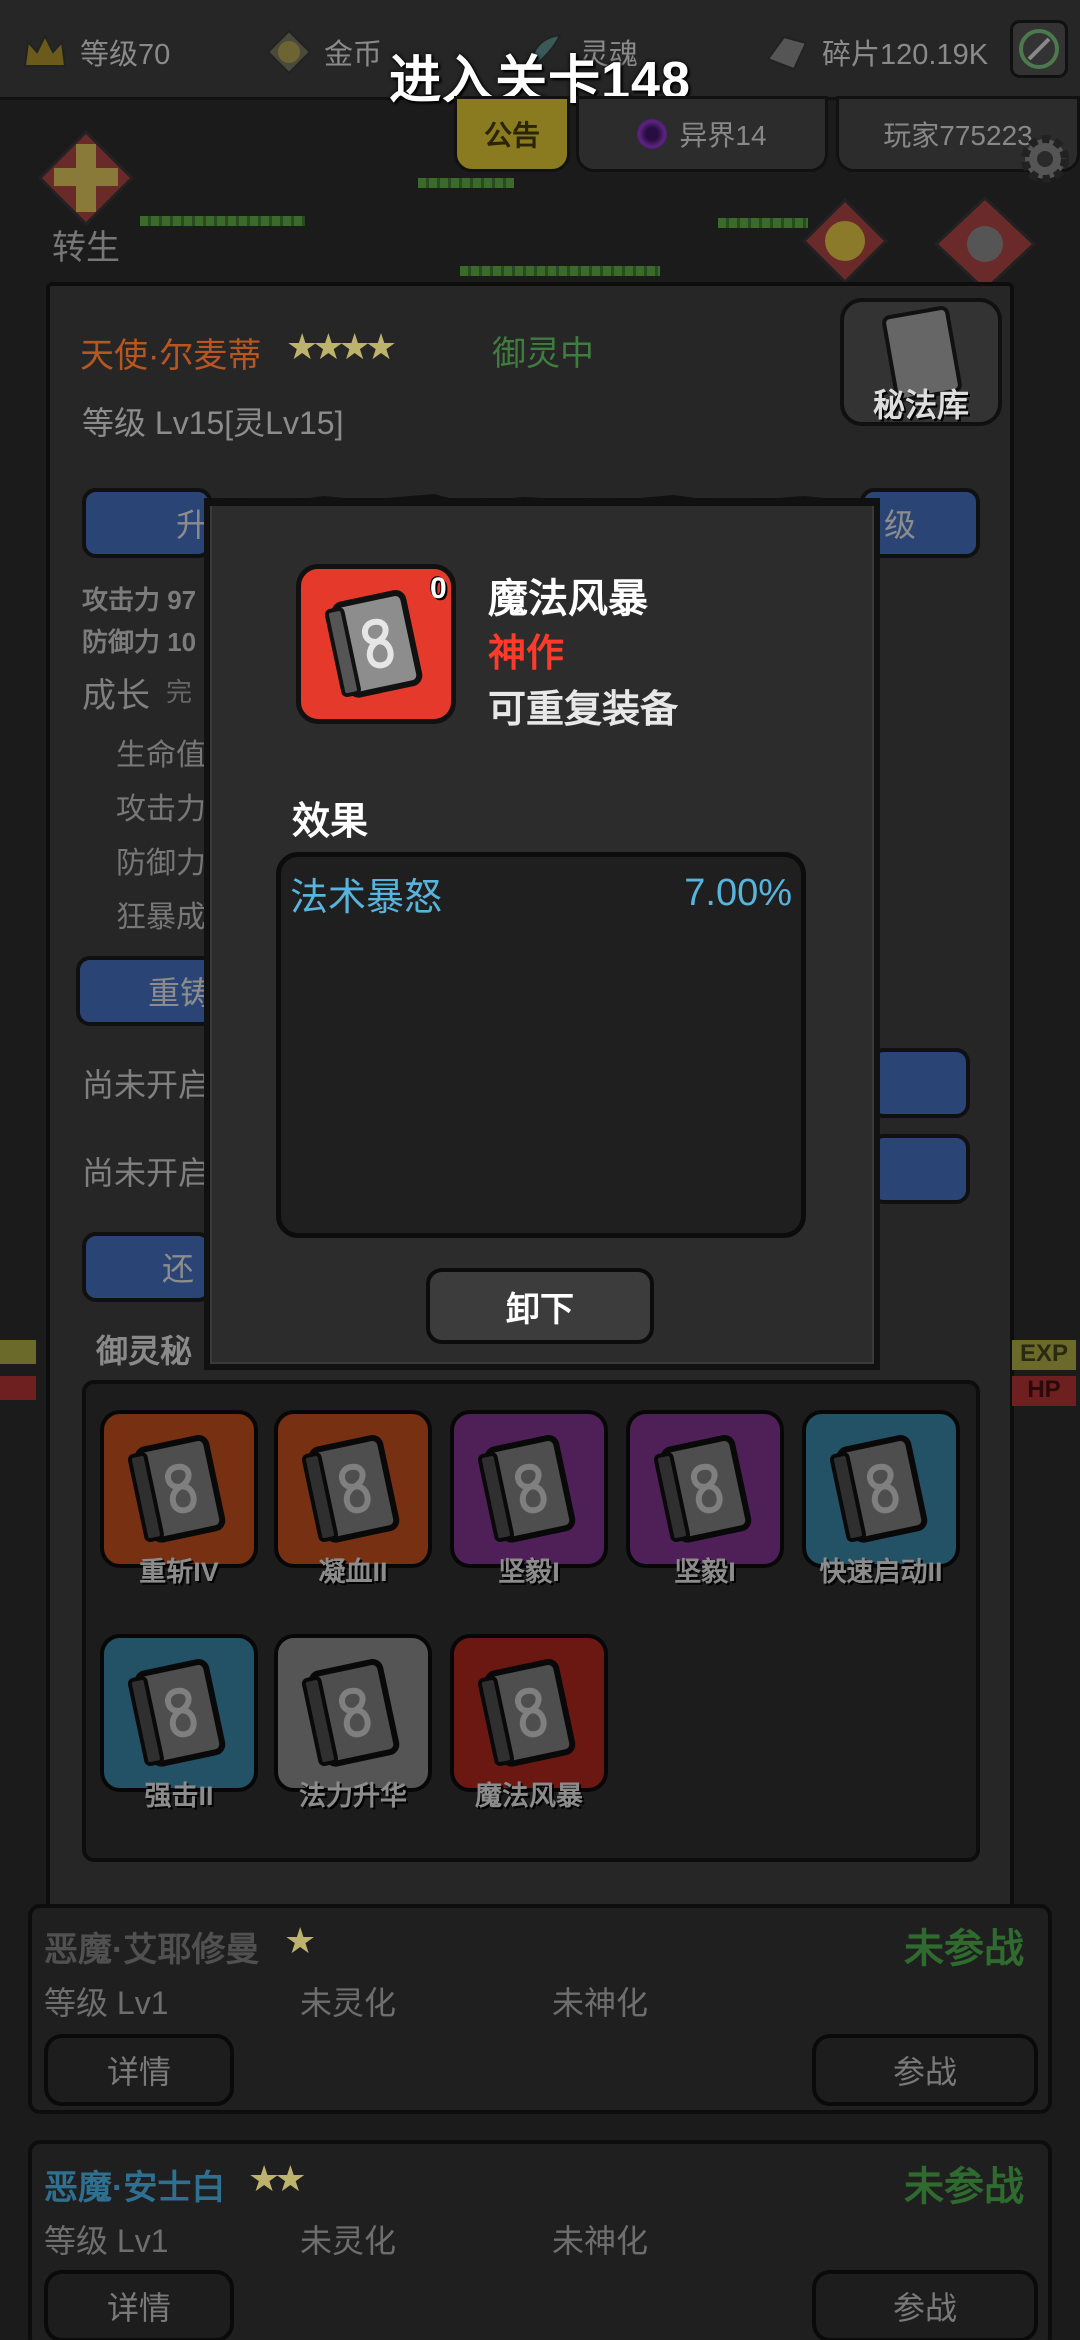 This screenshot has height=2340, width=1080. I want to click on tab-realm: 异界14, so click(702, 134).